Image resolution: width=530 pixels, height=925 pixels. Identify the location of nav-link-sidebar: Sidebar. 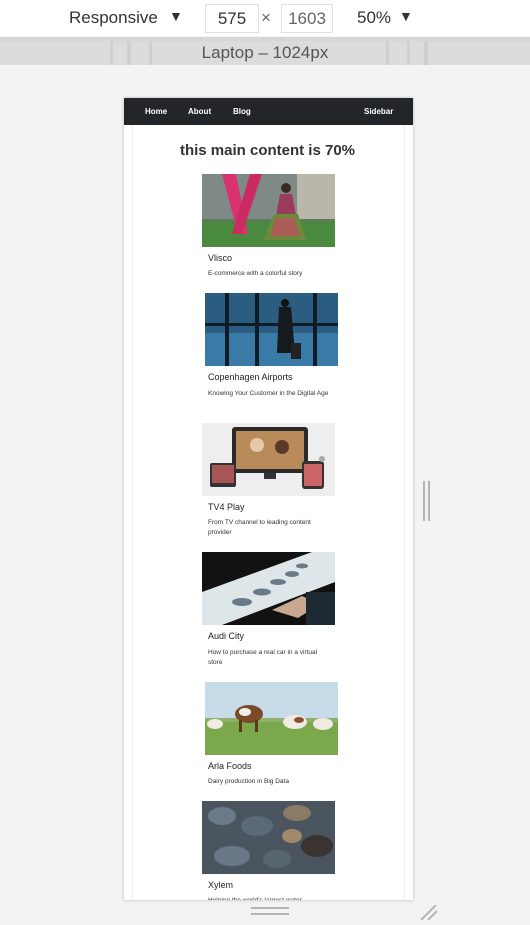
(378, 111).